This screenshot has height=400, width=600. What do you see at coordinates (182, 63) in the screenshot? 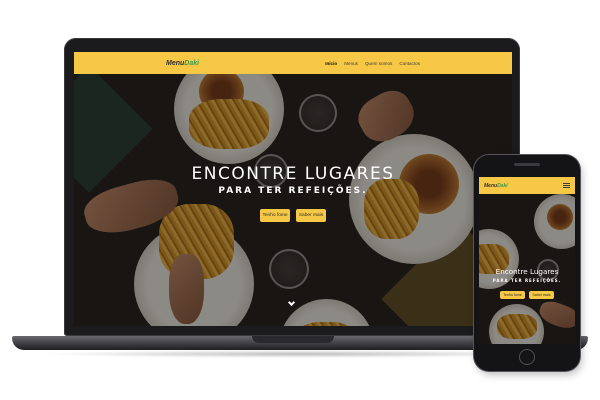
I see `logo: MenuDaki` at bounding box center [182, 63].